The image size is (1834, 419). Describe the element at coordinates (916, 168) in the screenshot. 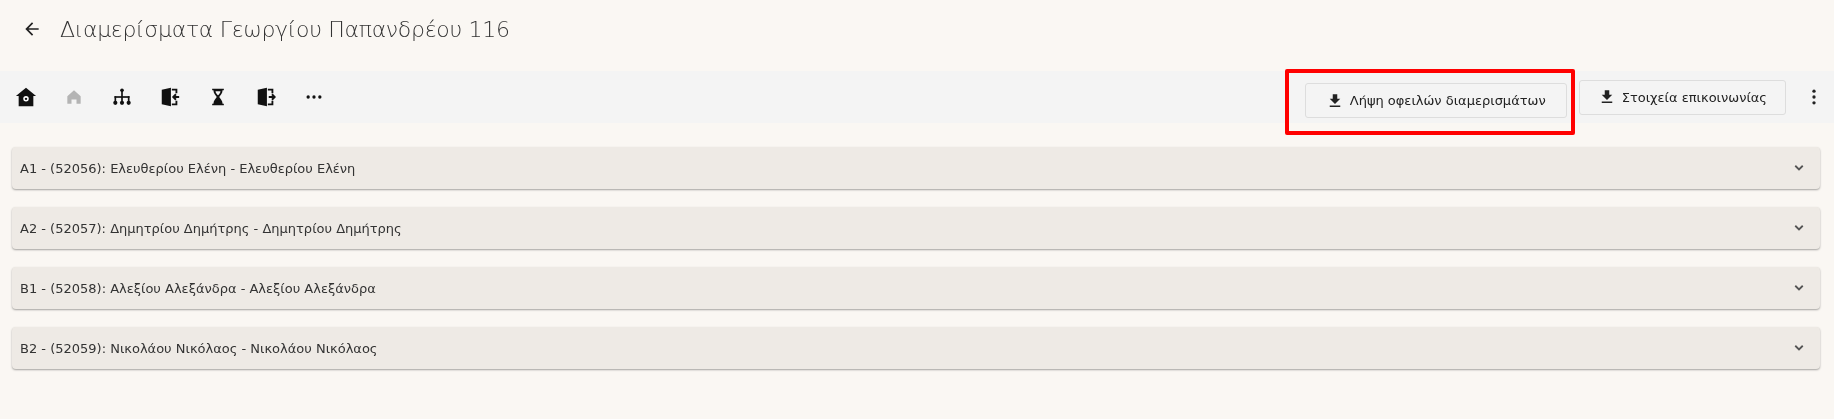

I see `apartment-row: A1 - (52056): Ελευθερίου Ελένη - Ελευθερίου Ελένη` at that location.